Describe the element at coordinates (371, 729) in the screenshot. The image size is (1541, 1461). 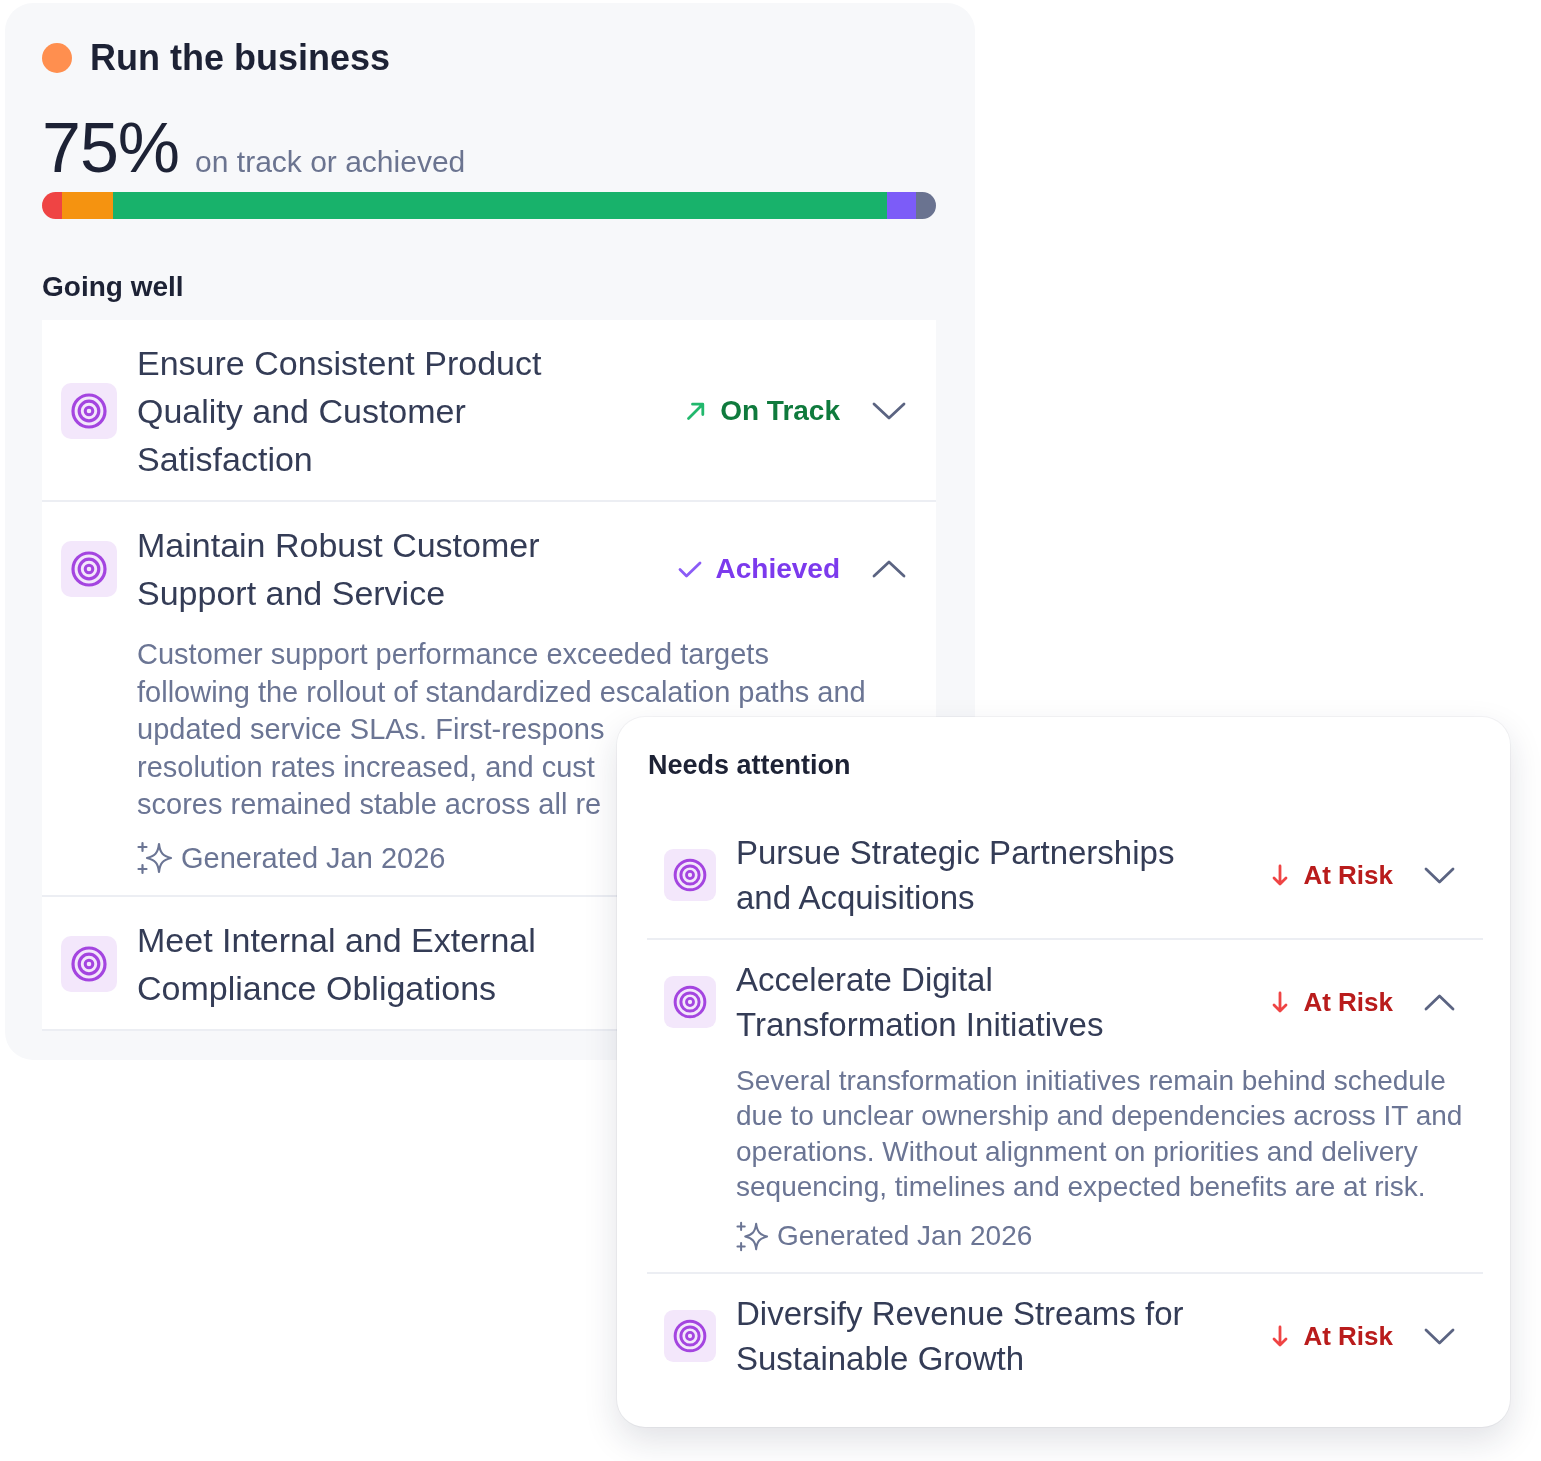
I see `goal-summary-line: updated service SLAs. First-respons` at that location.